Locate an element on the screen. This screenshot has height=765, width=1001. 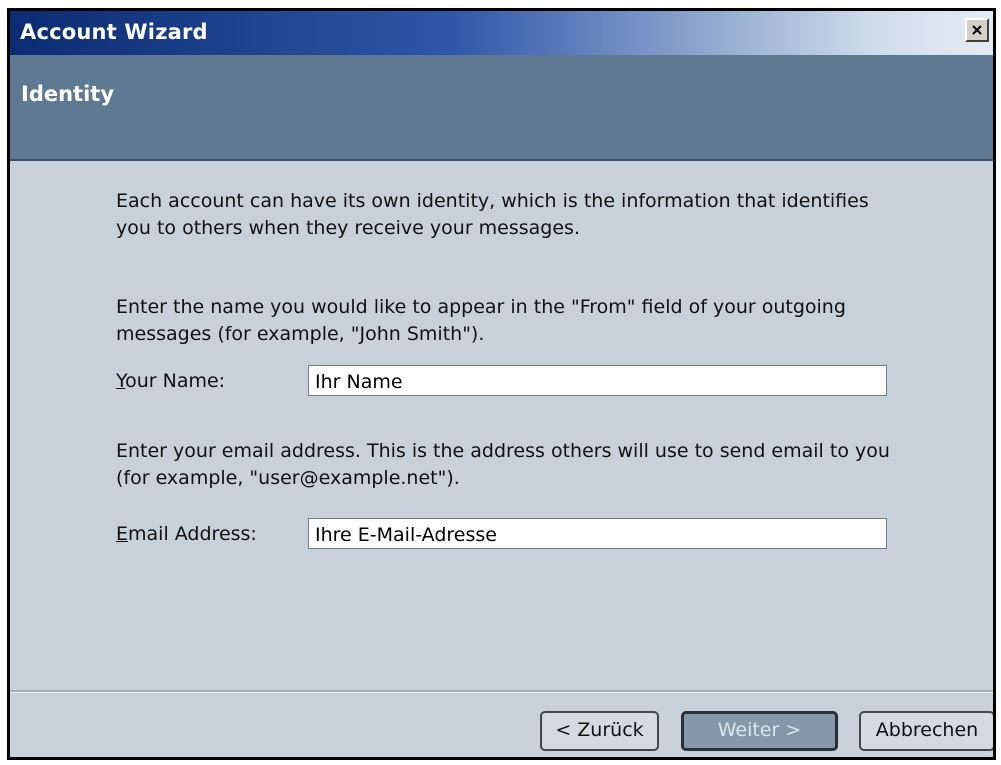
window-title: Account Wizard is located at coordinates (114, 32).